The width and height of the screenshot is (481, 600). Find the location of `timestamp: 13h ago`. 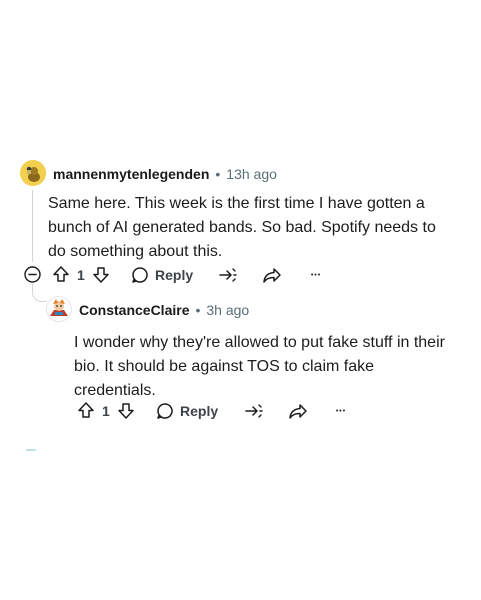

timestamp: 13h ago is located at coordinates (251, 174).